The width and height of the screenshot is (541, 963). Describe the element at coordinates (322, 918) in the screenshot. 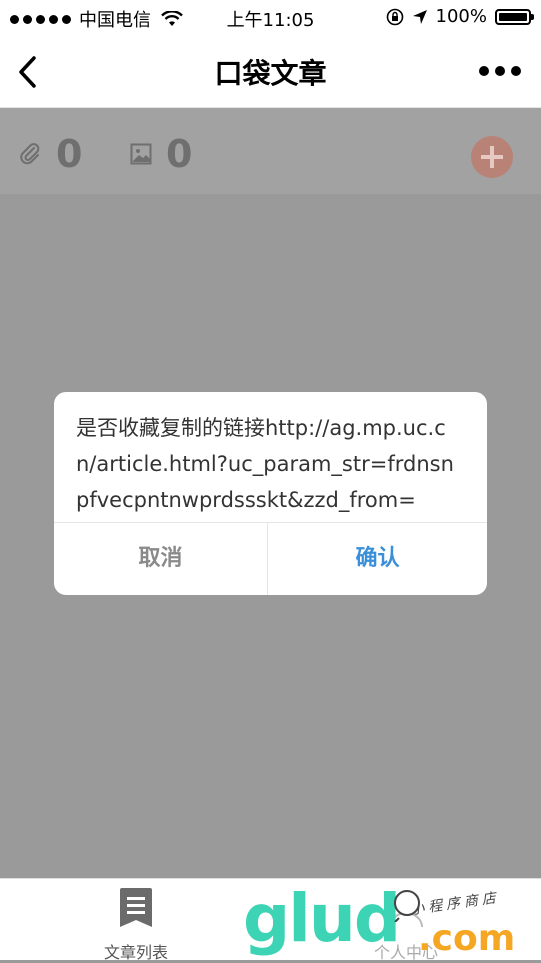

I see `watermark-brand: glud` at that location.